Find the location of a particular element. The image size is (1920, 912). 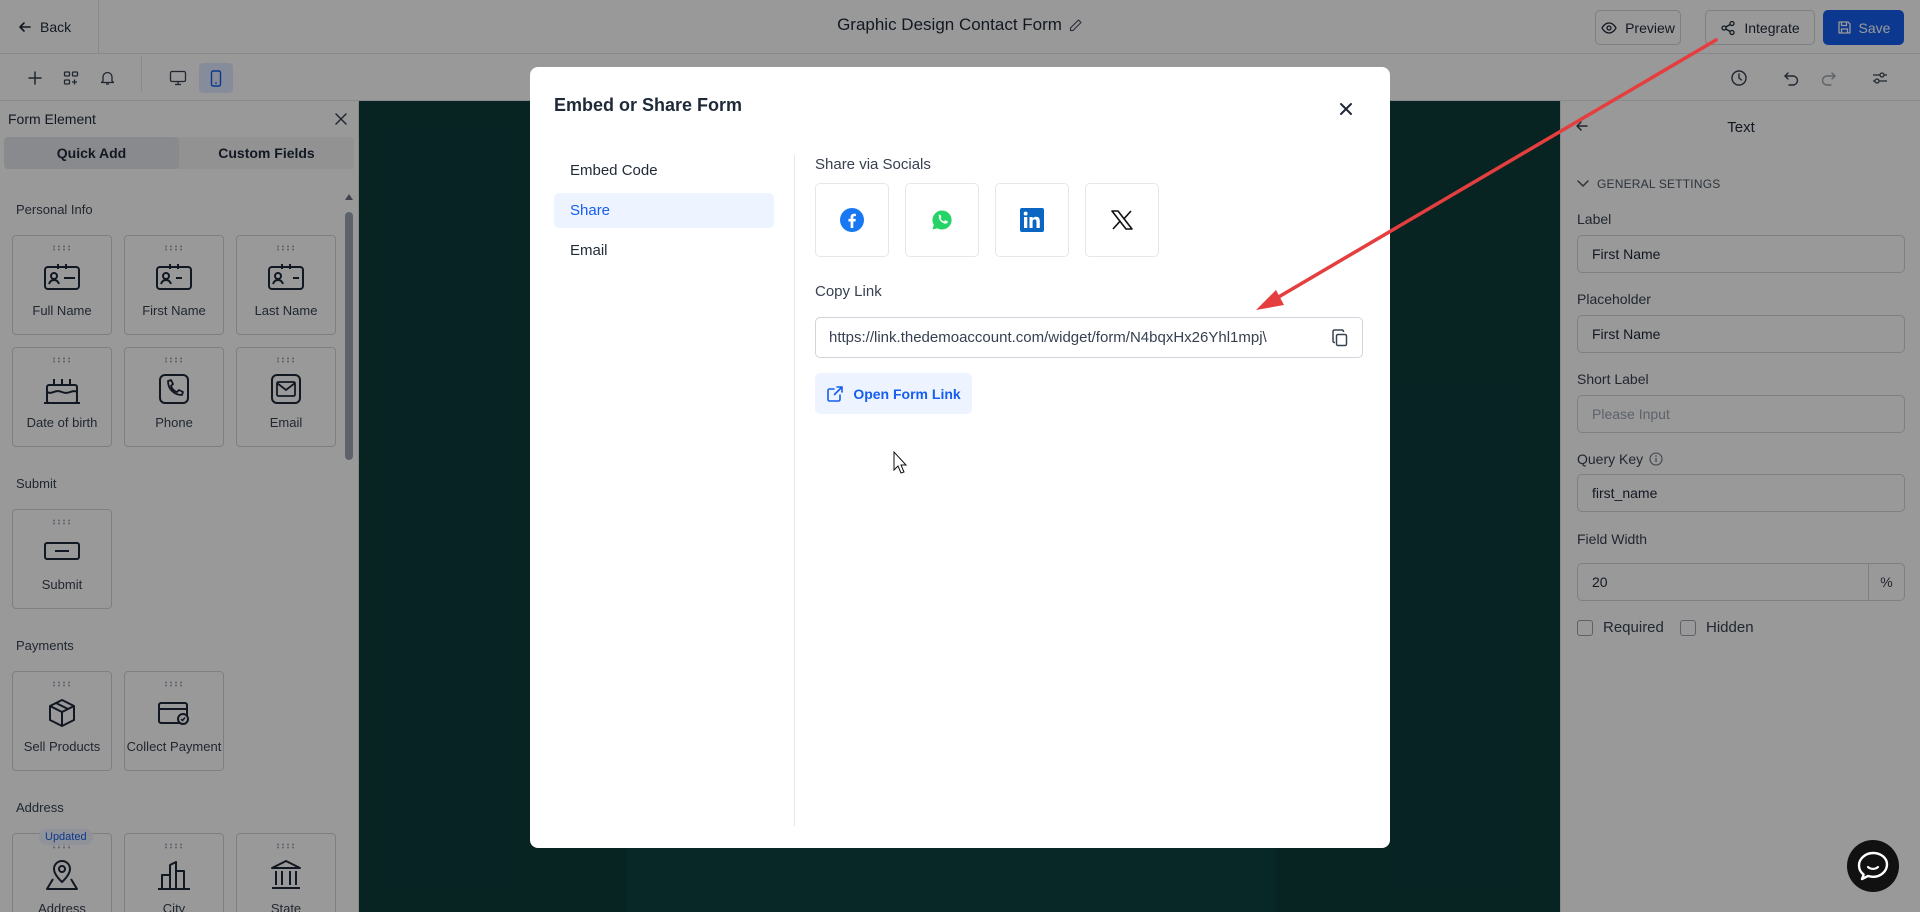

modal-nav: Embed Code Share Email is located at coordinates (664, 213).